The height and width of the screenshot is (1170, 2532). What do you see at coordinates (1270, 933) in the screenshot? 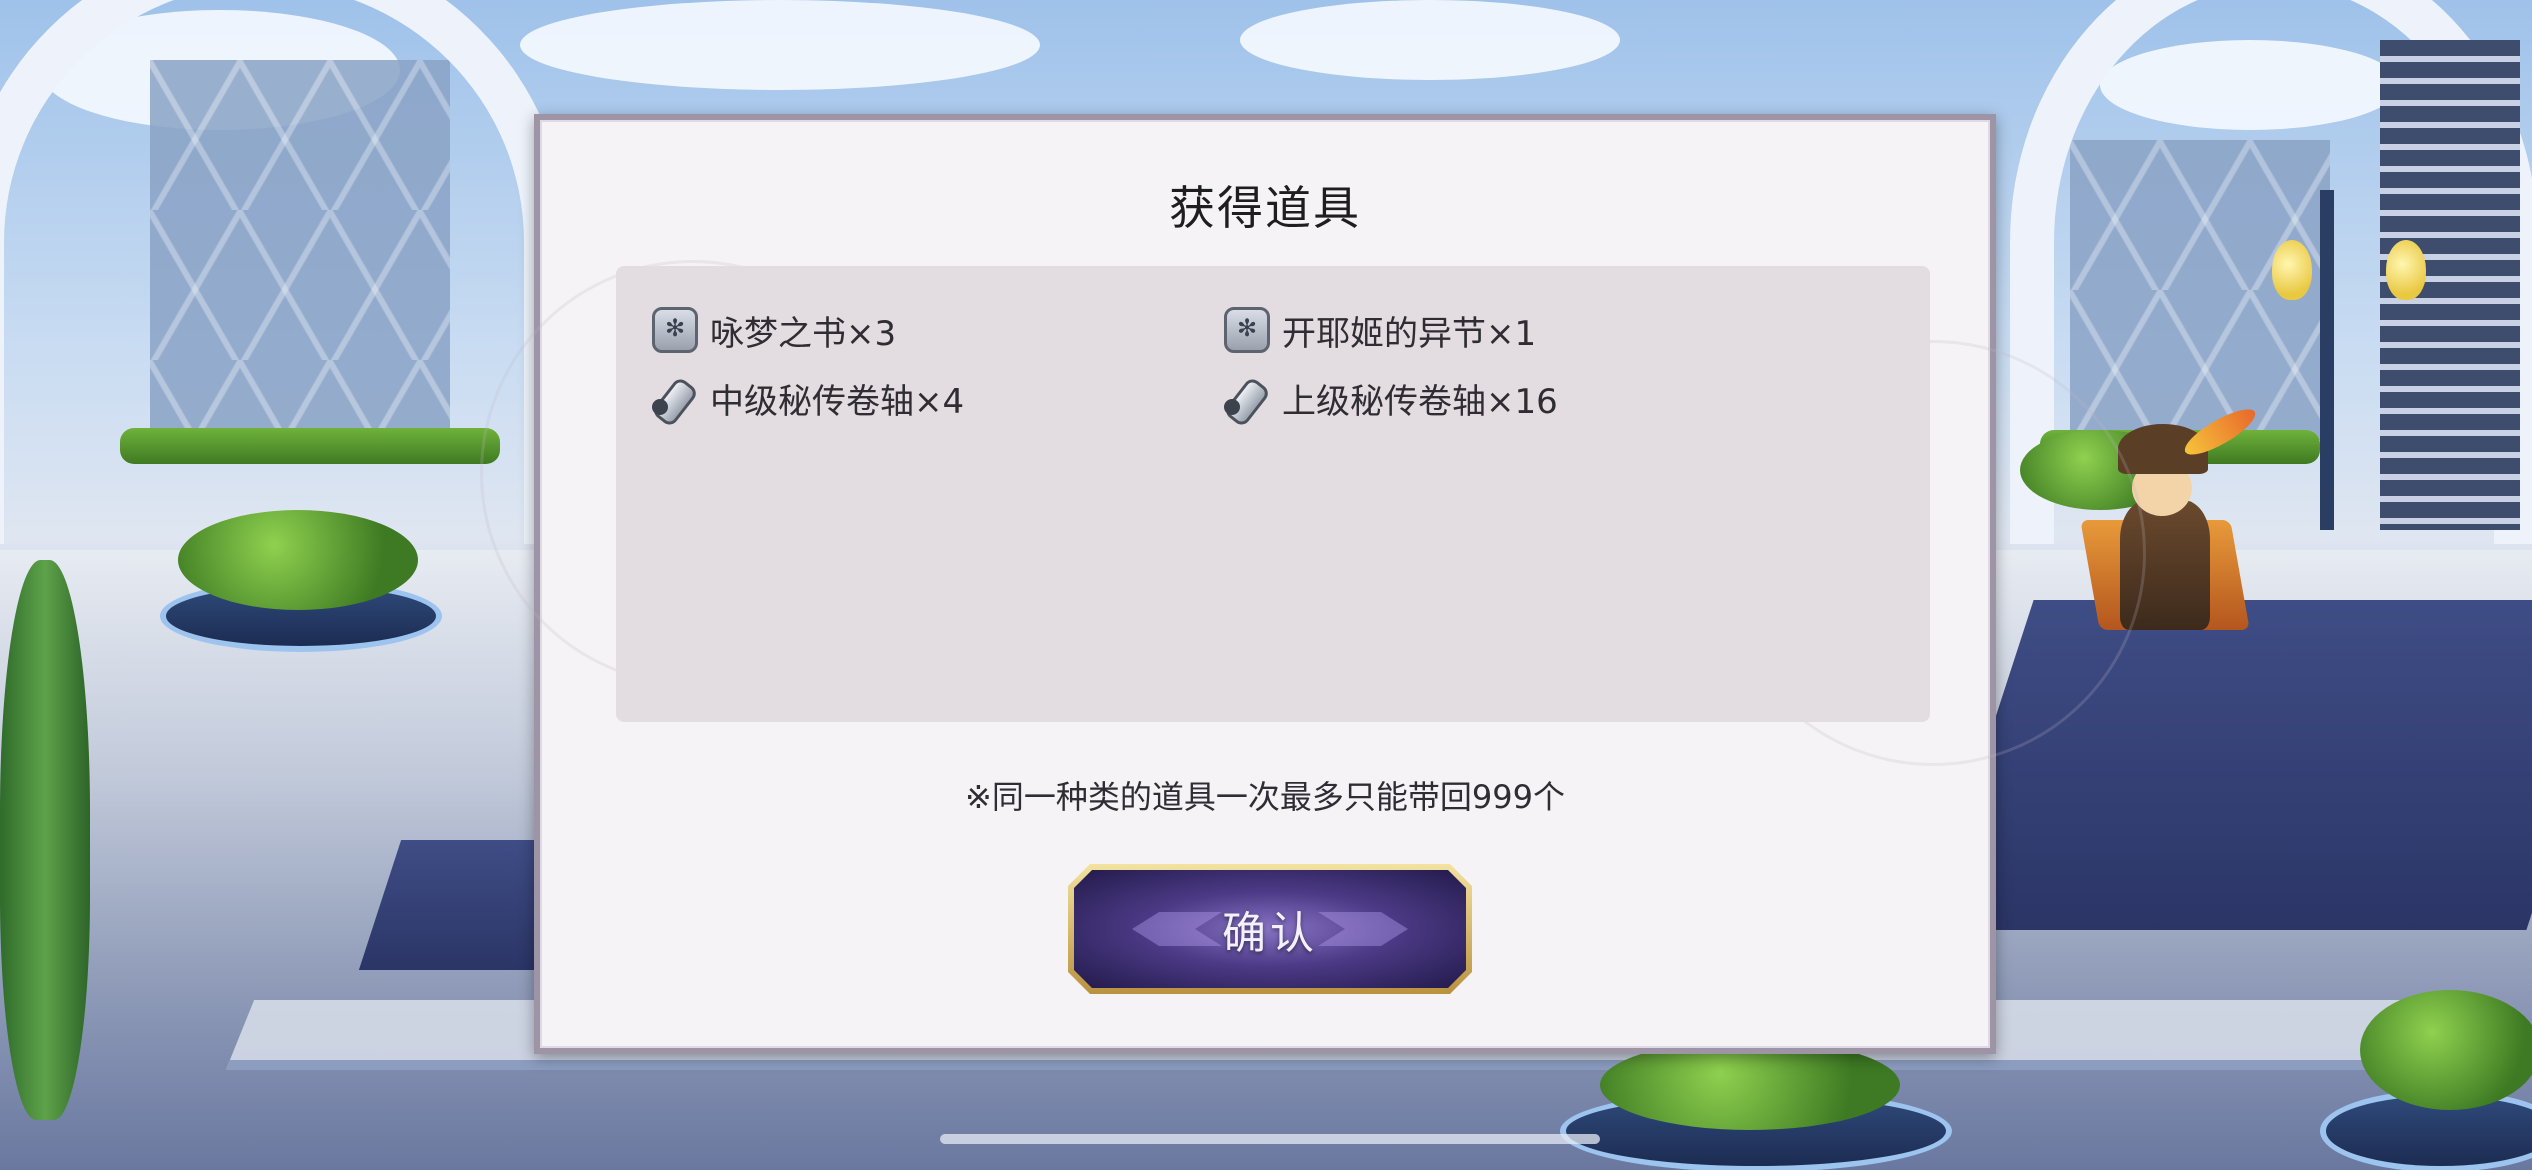
I see `confirm-button-label: 确认` at bounding box center [1270, 933].